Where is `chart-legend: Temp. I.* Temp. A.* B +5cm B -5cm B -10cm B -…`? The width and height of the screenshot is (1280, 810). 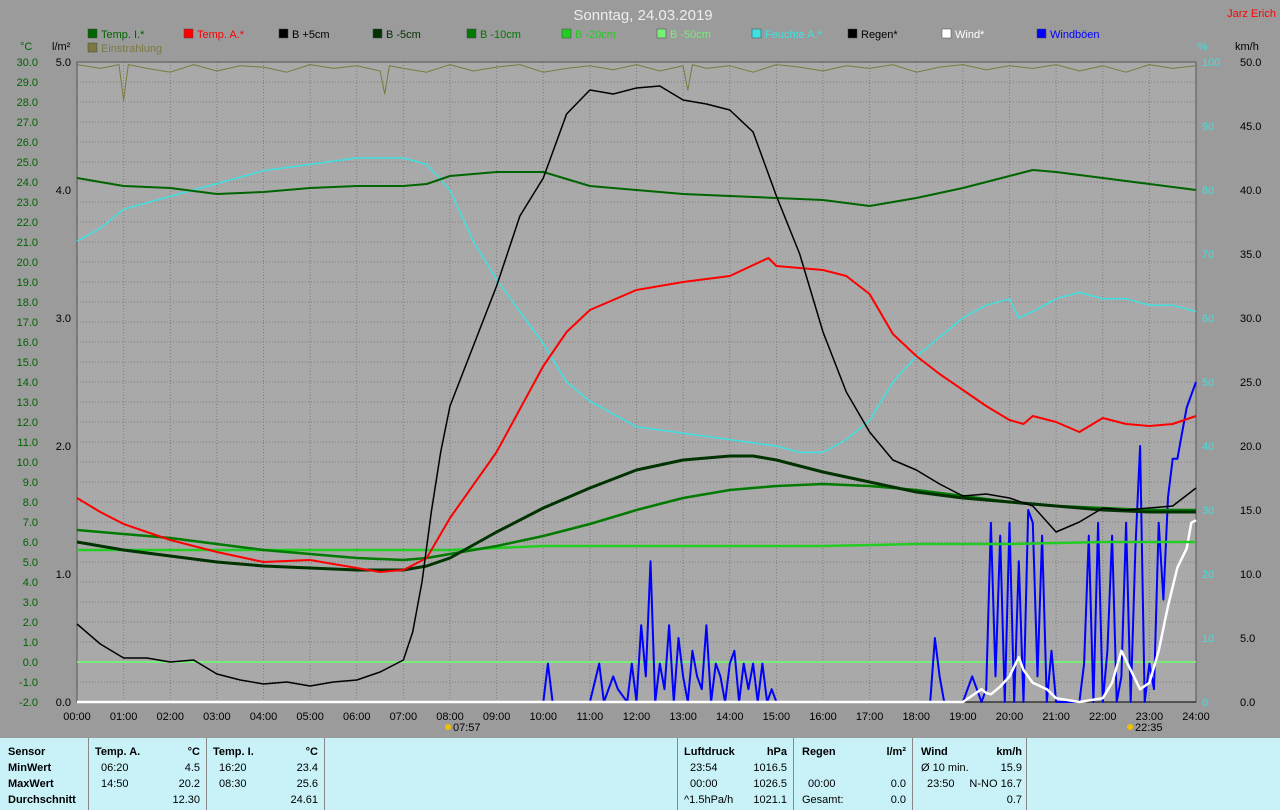 chart-legend: Temp. I.* Temp. A.* B +5cm B -5cm B -10cm B -… is located at coordinates (593, 41).